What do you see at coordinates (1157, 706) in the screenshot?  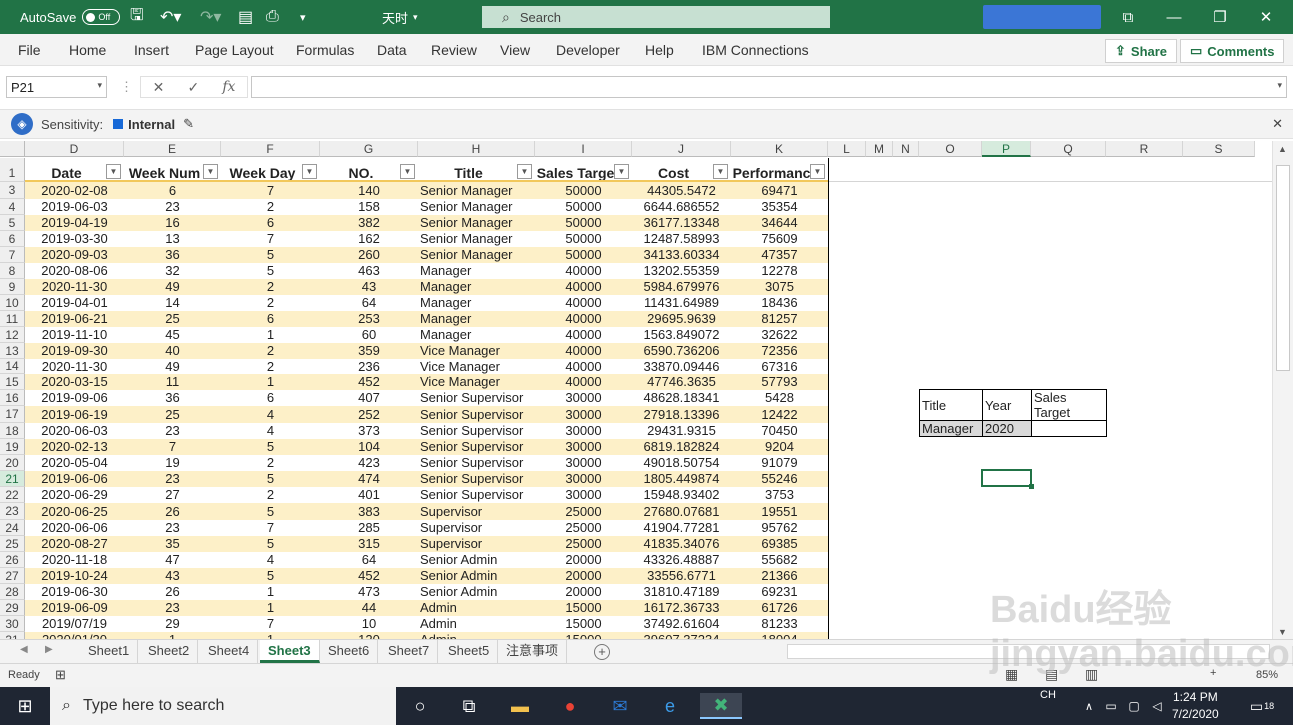 I see `volume-icon: ◁` at bounding box center [1157, 706].